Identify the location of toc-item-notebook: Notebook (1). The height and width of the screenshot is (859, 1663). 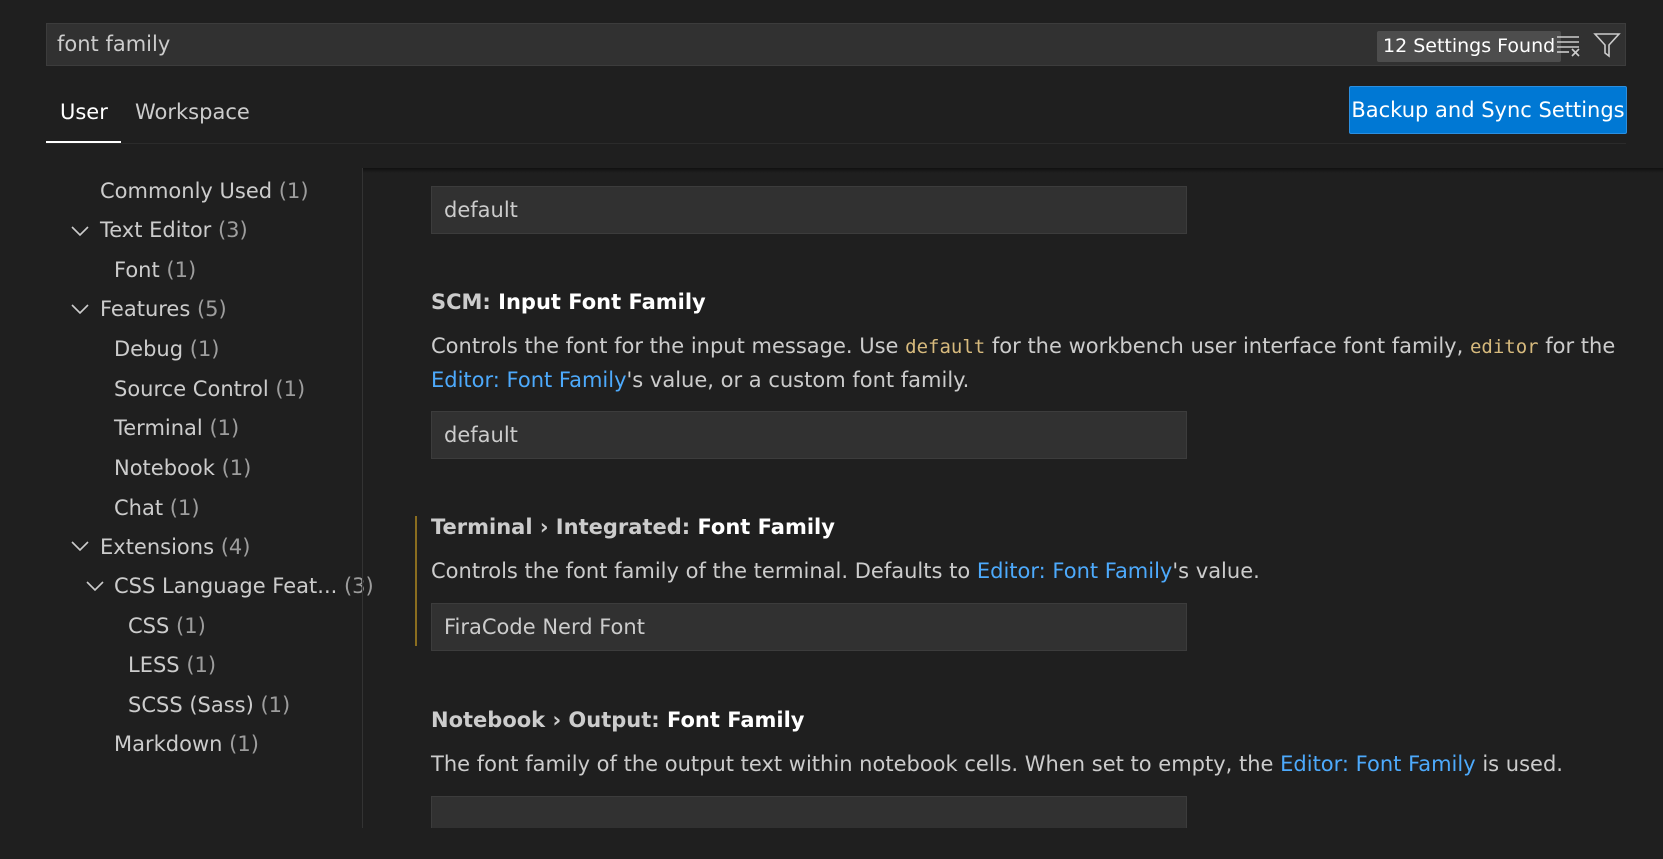
(182, 468).